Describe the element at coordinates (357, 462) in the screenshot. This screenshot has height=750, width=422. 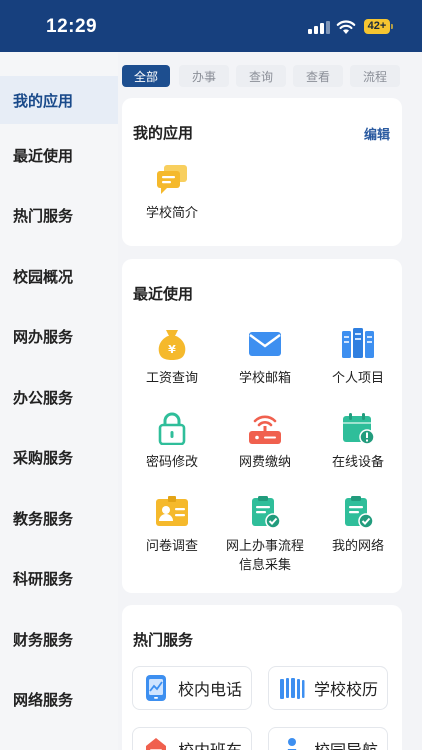
I see `app-label: 在线设备` at that location.